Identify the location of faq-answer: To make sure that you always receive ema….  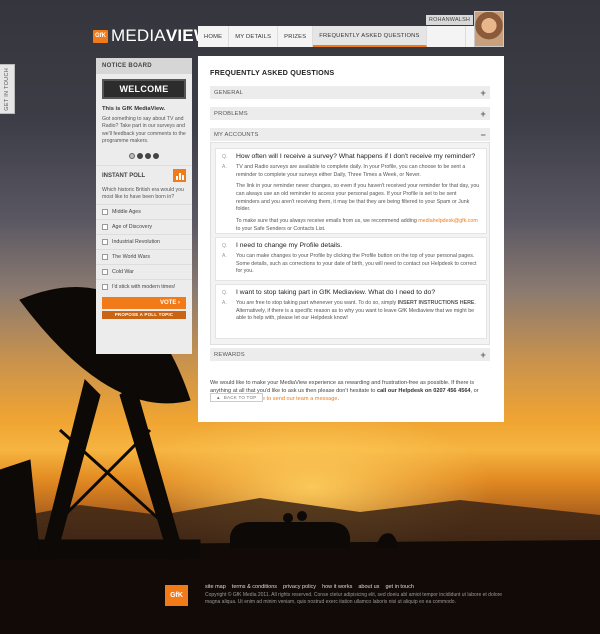
(357, 225).